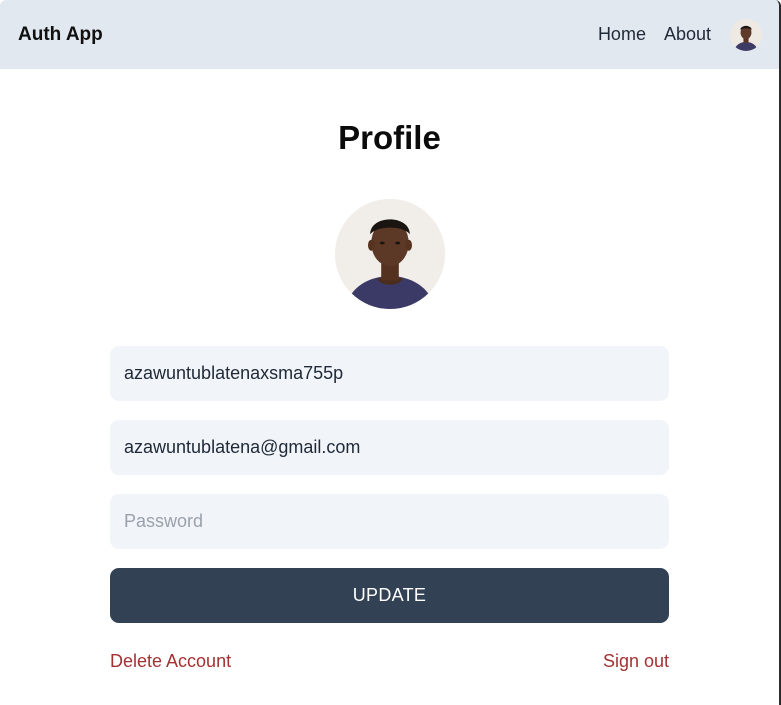 Image resolution: width=781 pixels, height=705 pixels. Describe the element at coordinates (60, 35) in the screenshot. I see `brand-logo: Auth App` at that location.